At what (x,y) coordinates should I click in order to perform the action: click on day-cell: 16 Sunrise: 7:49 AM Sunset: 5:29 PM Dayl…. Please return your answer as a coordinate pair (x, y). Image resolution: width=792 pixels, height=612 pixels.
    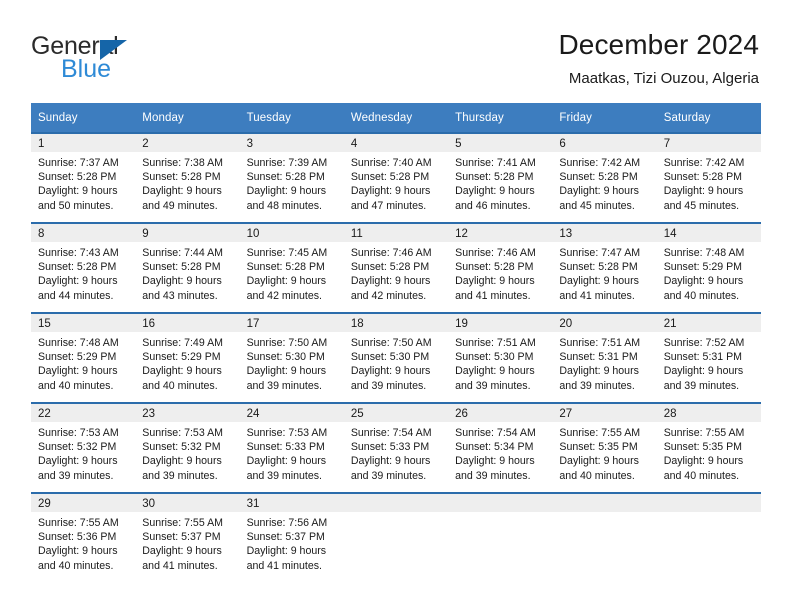
    Looking at the image, I should click on (187, 357).